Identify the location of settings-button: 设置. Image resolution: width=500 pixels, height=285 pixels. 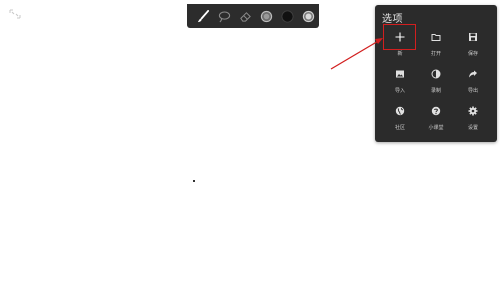
(473, 119).